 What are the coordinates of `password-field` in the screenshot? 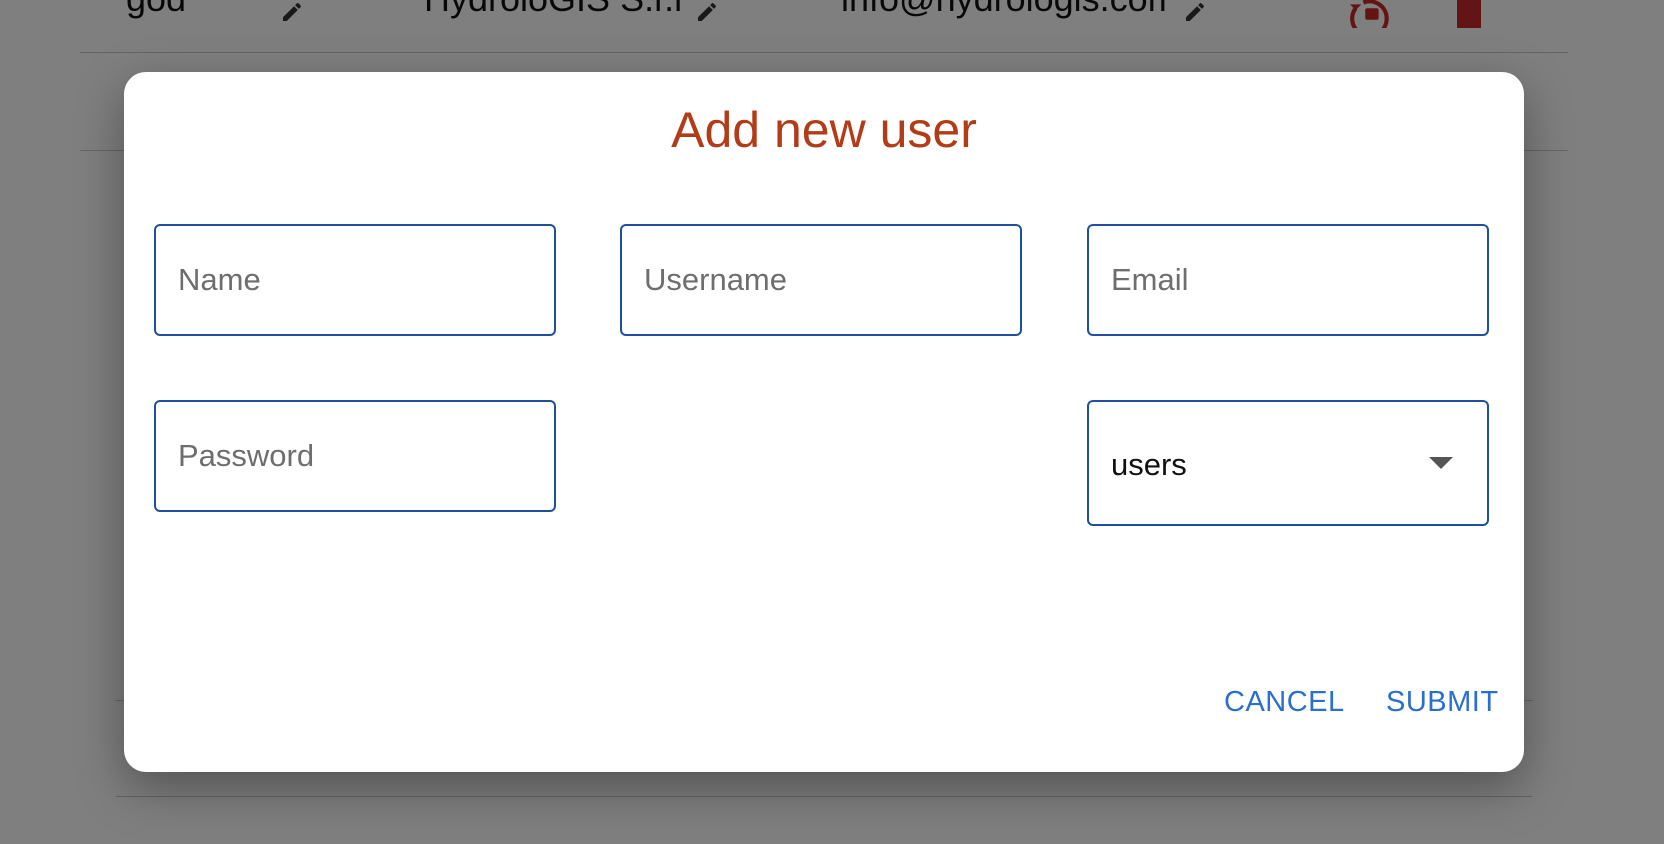 It's located at (355, 456).